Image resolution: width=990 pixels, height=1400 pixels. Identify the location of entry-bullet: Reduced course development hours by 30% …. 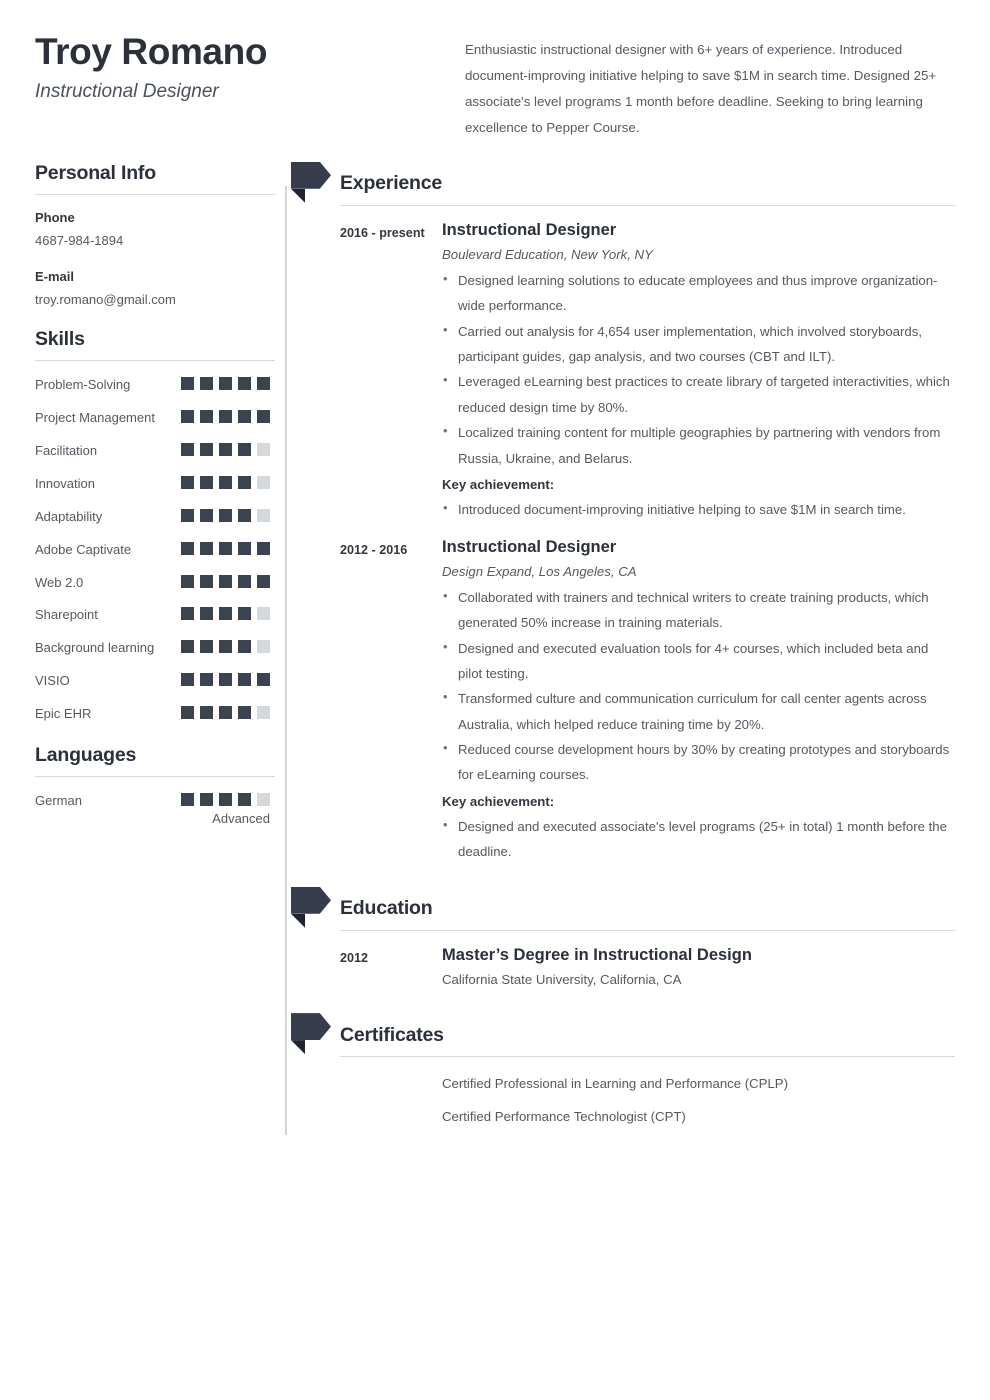
(698, 762).